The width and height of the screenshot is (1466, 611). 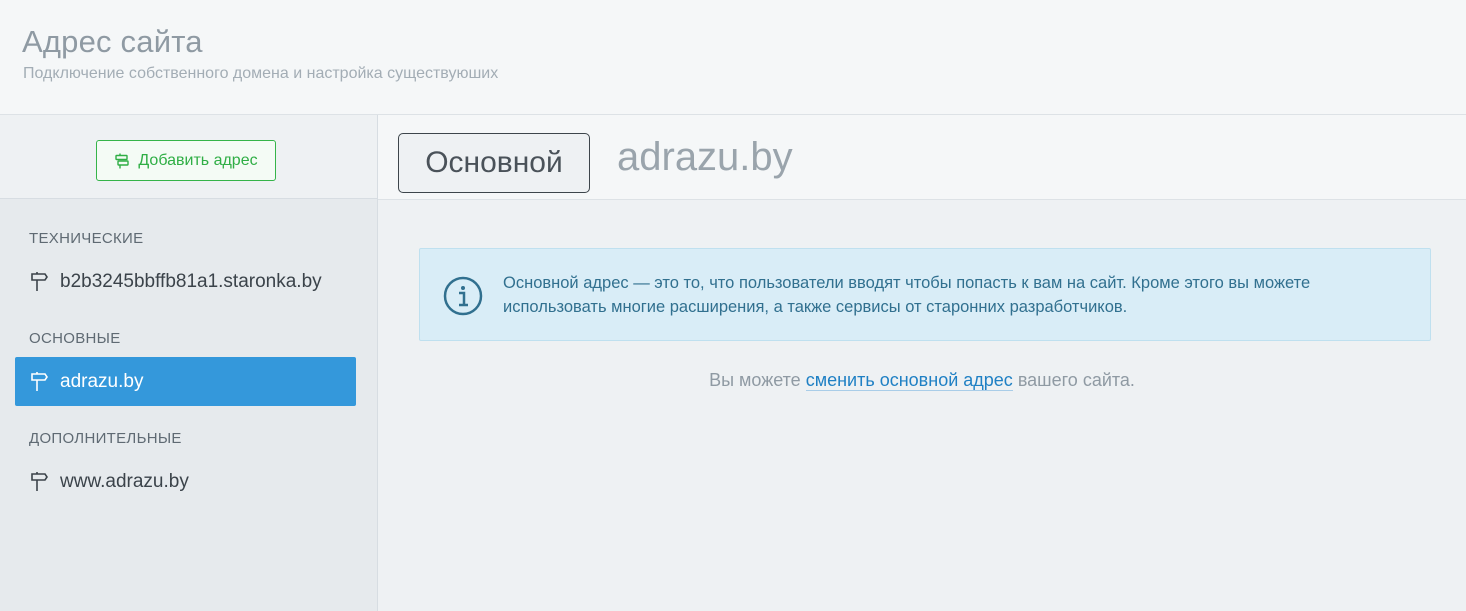 I want to click on group-label-technical: ТЕХНИЧЕСКИЕ, so click(x=86, y=238).